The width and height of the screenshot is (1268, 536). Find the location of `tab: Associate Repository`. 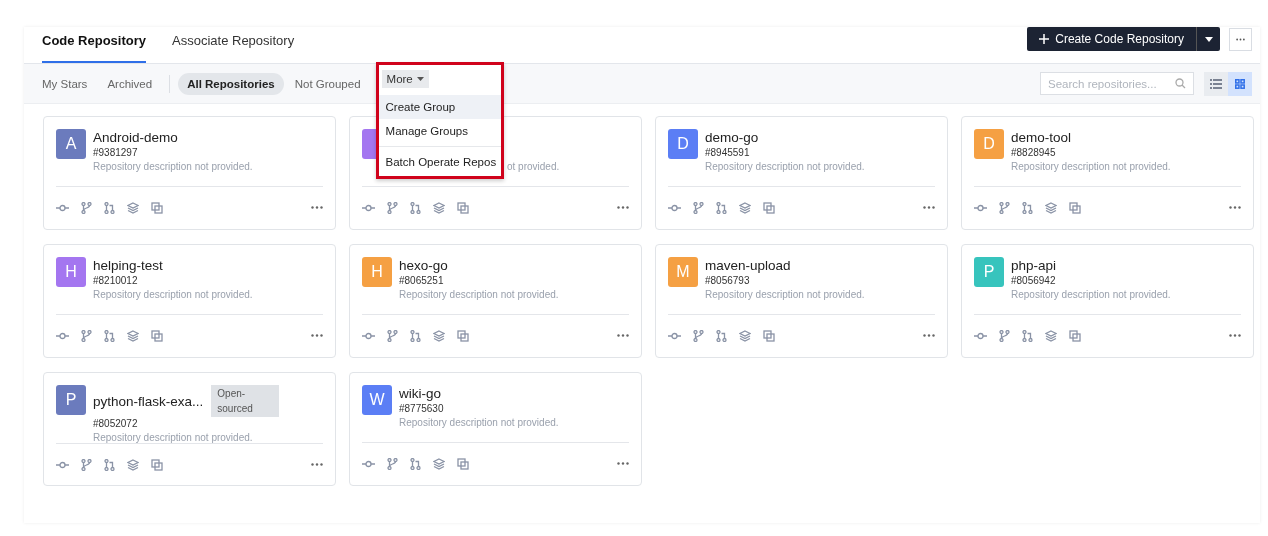

tab: Associate Repository is located at coordinates (233, 45).